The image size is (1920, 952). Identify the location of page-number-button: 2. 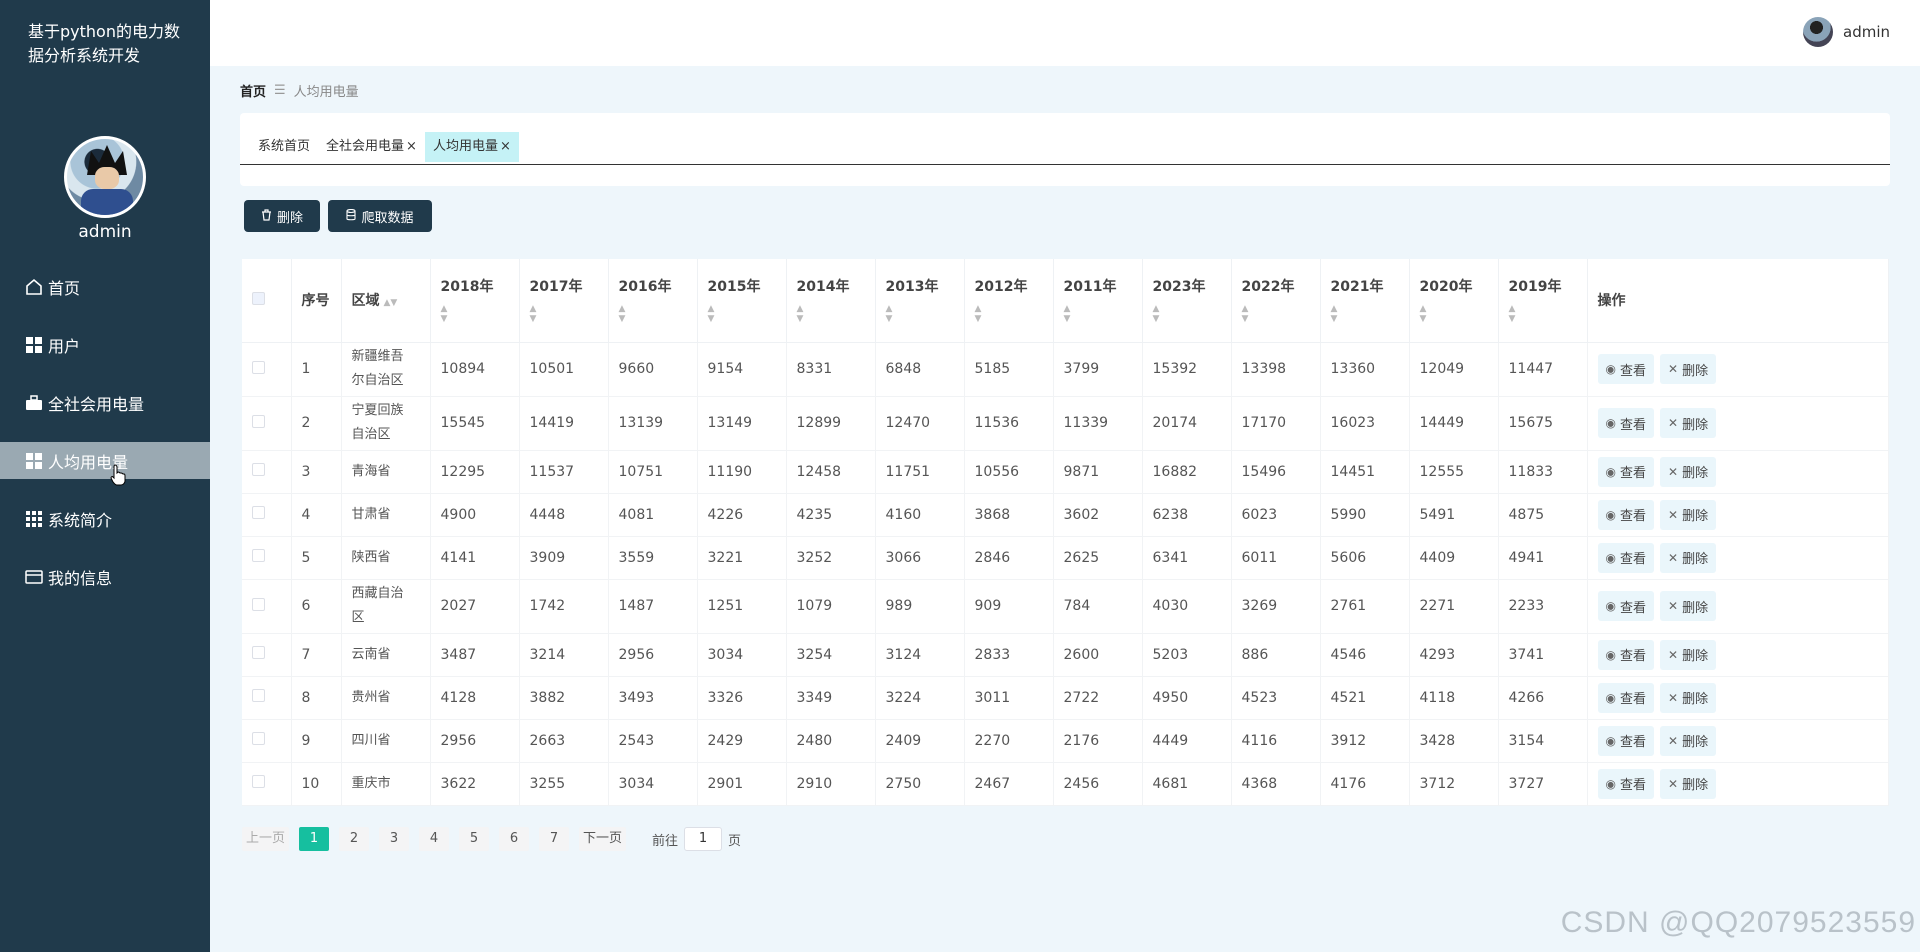
(354, 839).